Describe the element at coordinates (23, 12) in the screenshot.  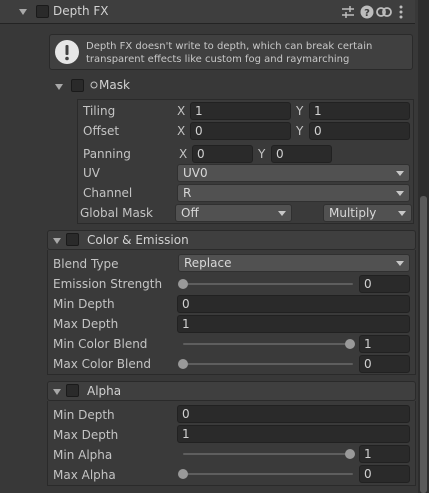
I see `foldout-arrow-icon` at that location.